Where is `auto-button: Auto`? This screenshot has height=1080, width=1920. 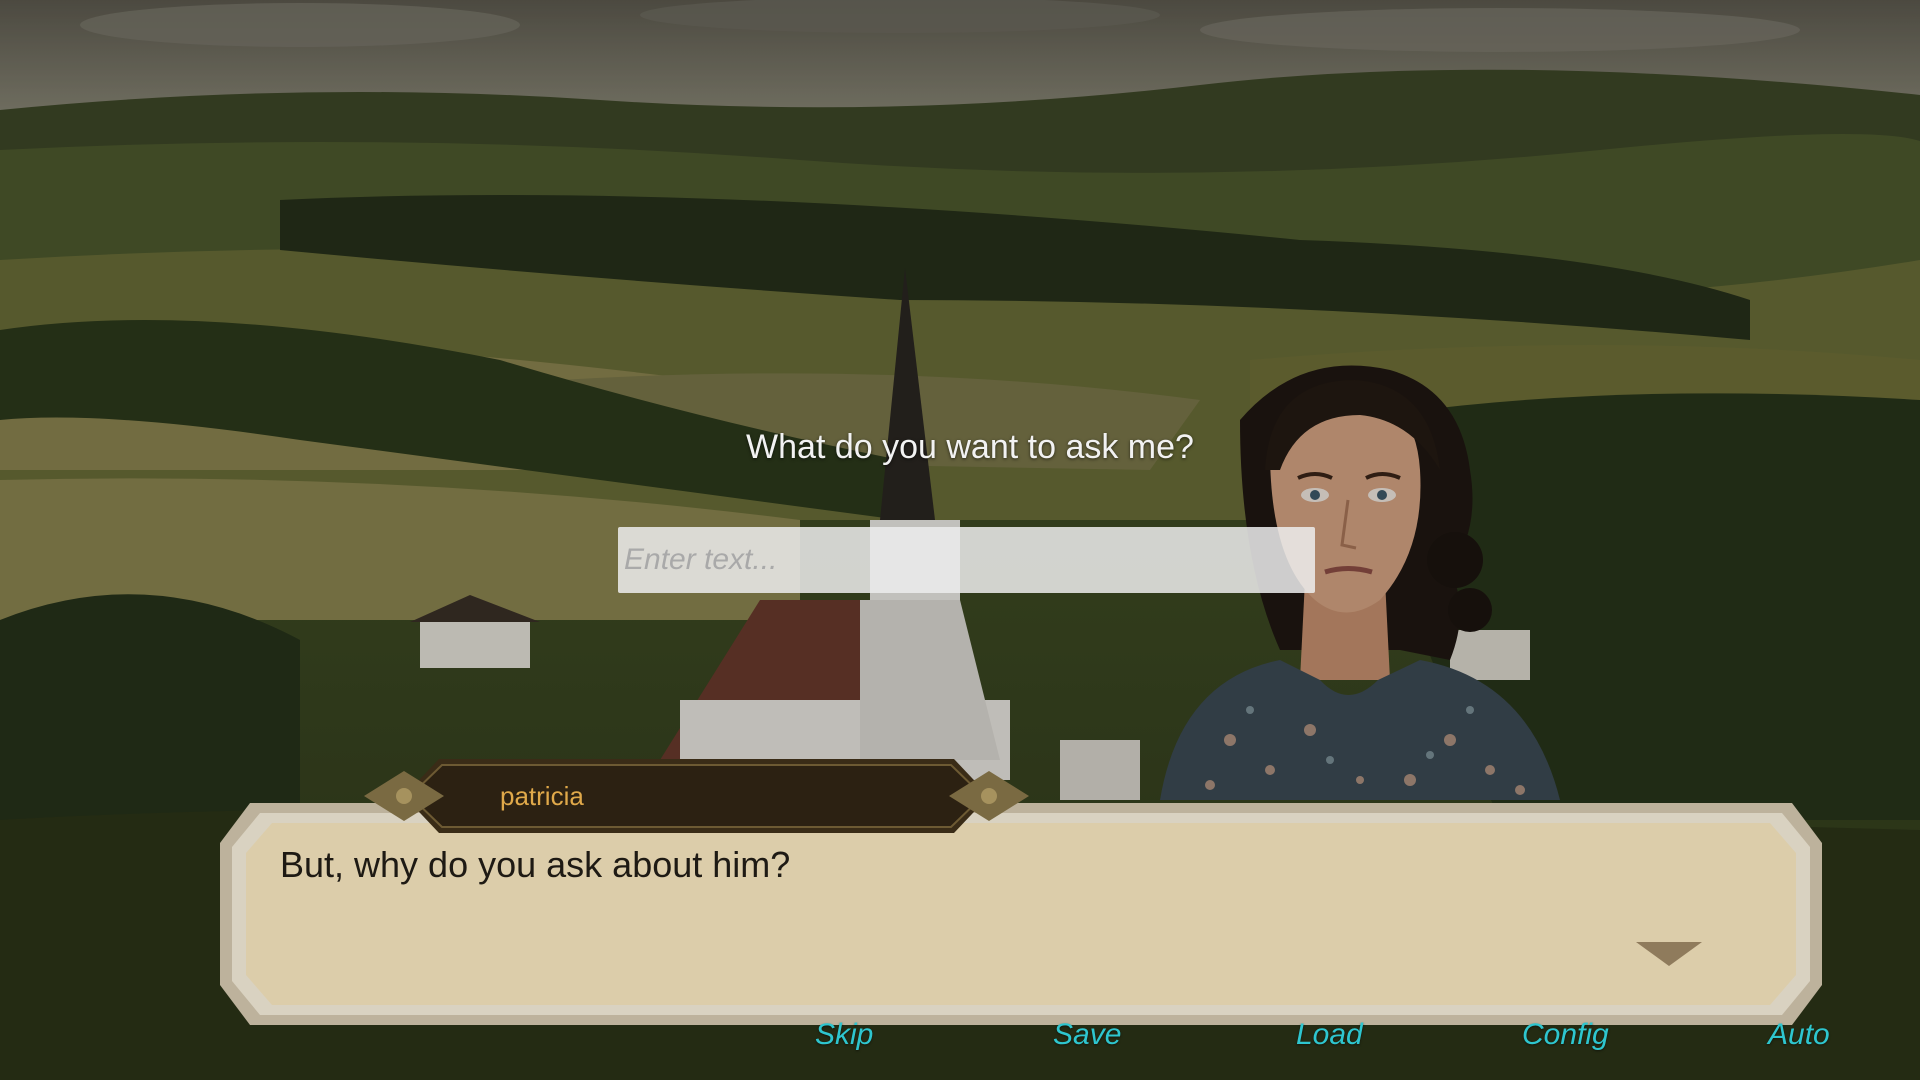
auto-button: Auto is located at coordinates (1799, 1035).